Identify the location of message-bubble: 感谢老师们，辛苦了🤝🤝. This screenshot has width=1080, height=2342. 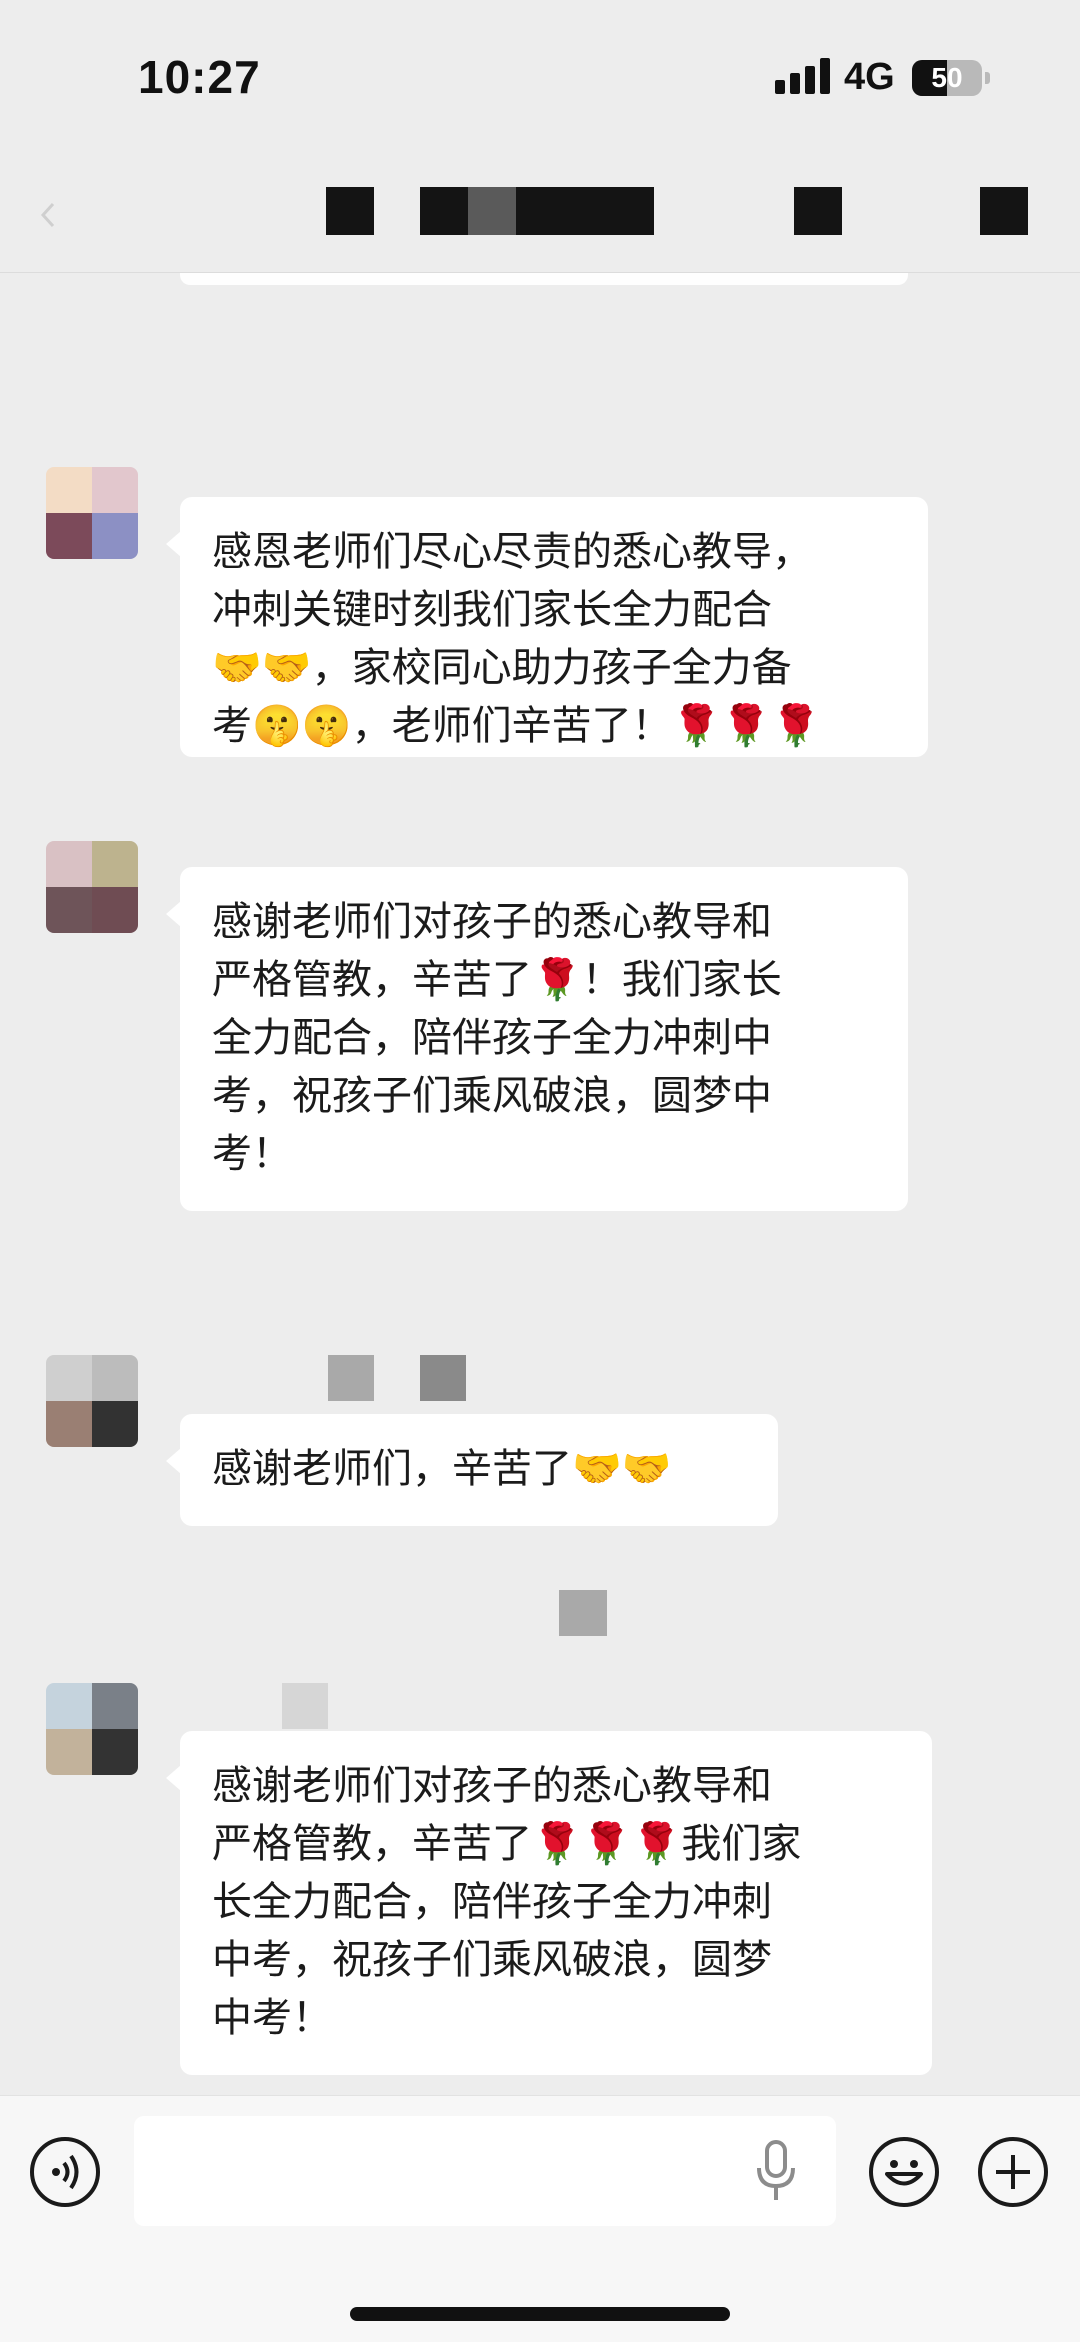
(472, 1470).